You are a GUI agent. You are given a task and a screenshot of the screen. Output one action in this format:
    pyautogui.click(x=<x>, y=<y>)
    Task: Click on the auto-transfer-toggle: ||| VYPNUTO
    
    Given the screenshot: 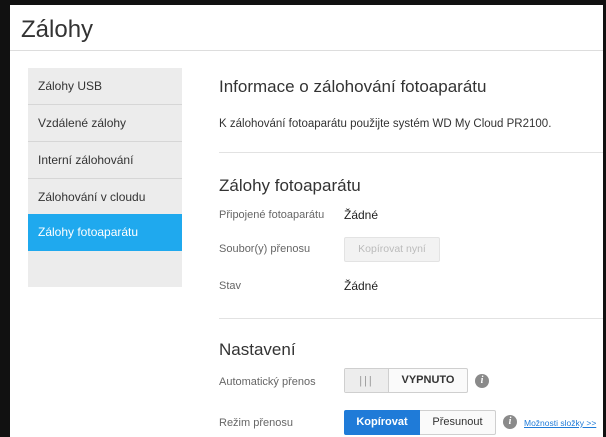 What is the action you would take?
    pyautogui.click(x=406, y=380)
    